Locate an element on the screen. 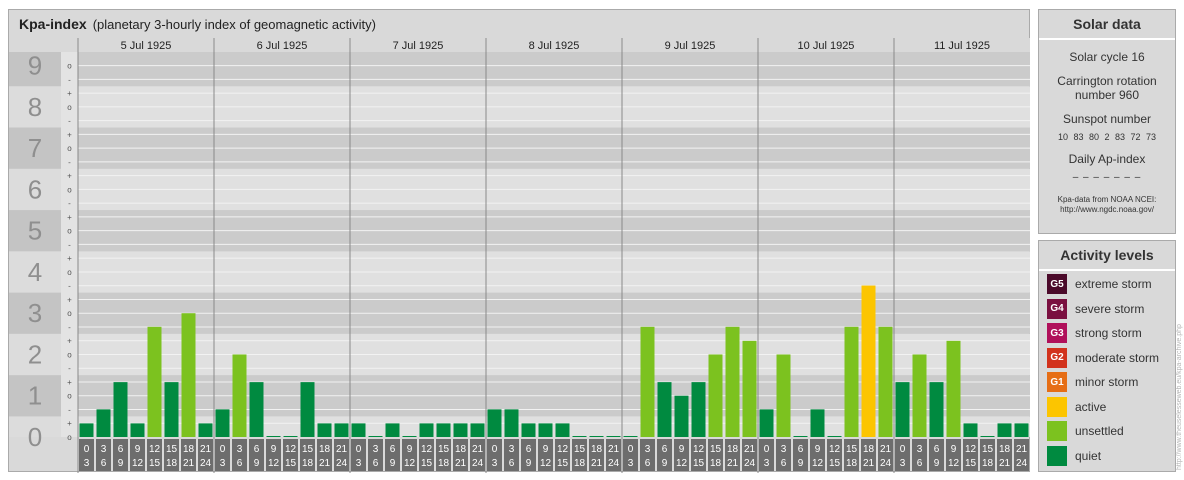  legend-item: active is located at coordinates (1077, 406).